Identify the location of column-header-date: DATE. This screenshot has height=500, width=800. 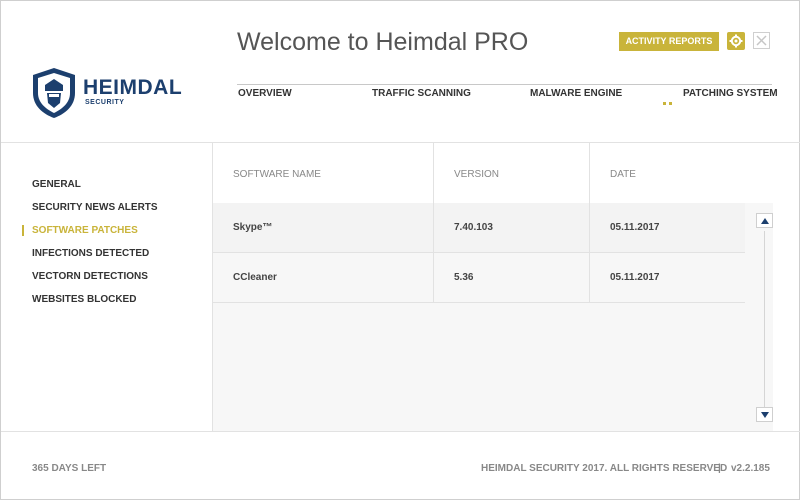
(623, 174).